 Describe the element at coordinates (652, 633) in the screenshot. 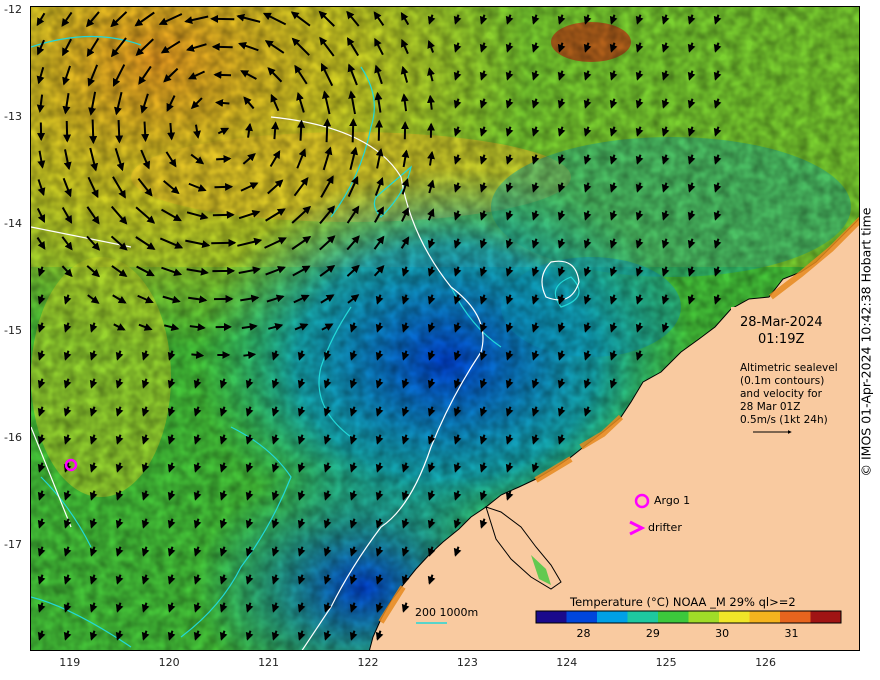

I see `colorbar-tick-label: 29` at that location.